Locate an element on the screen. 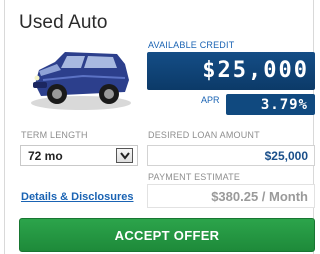  payment-estimate-display: $380.25 / Month is located at coordinates (231, 196).